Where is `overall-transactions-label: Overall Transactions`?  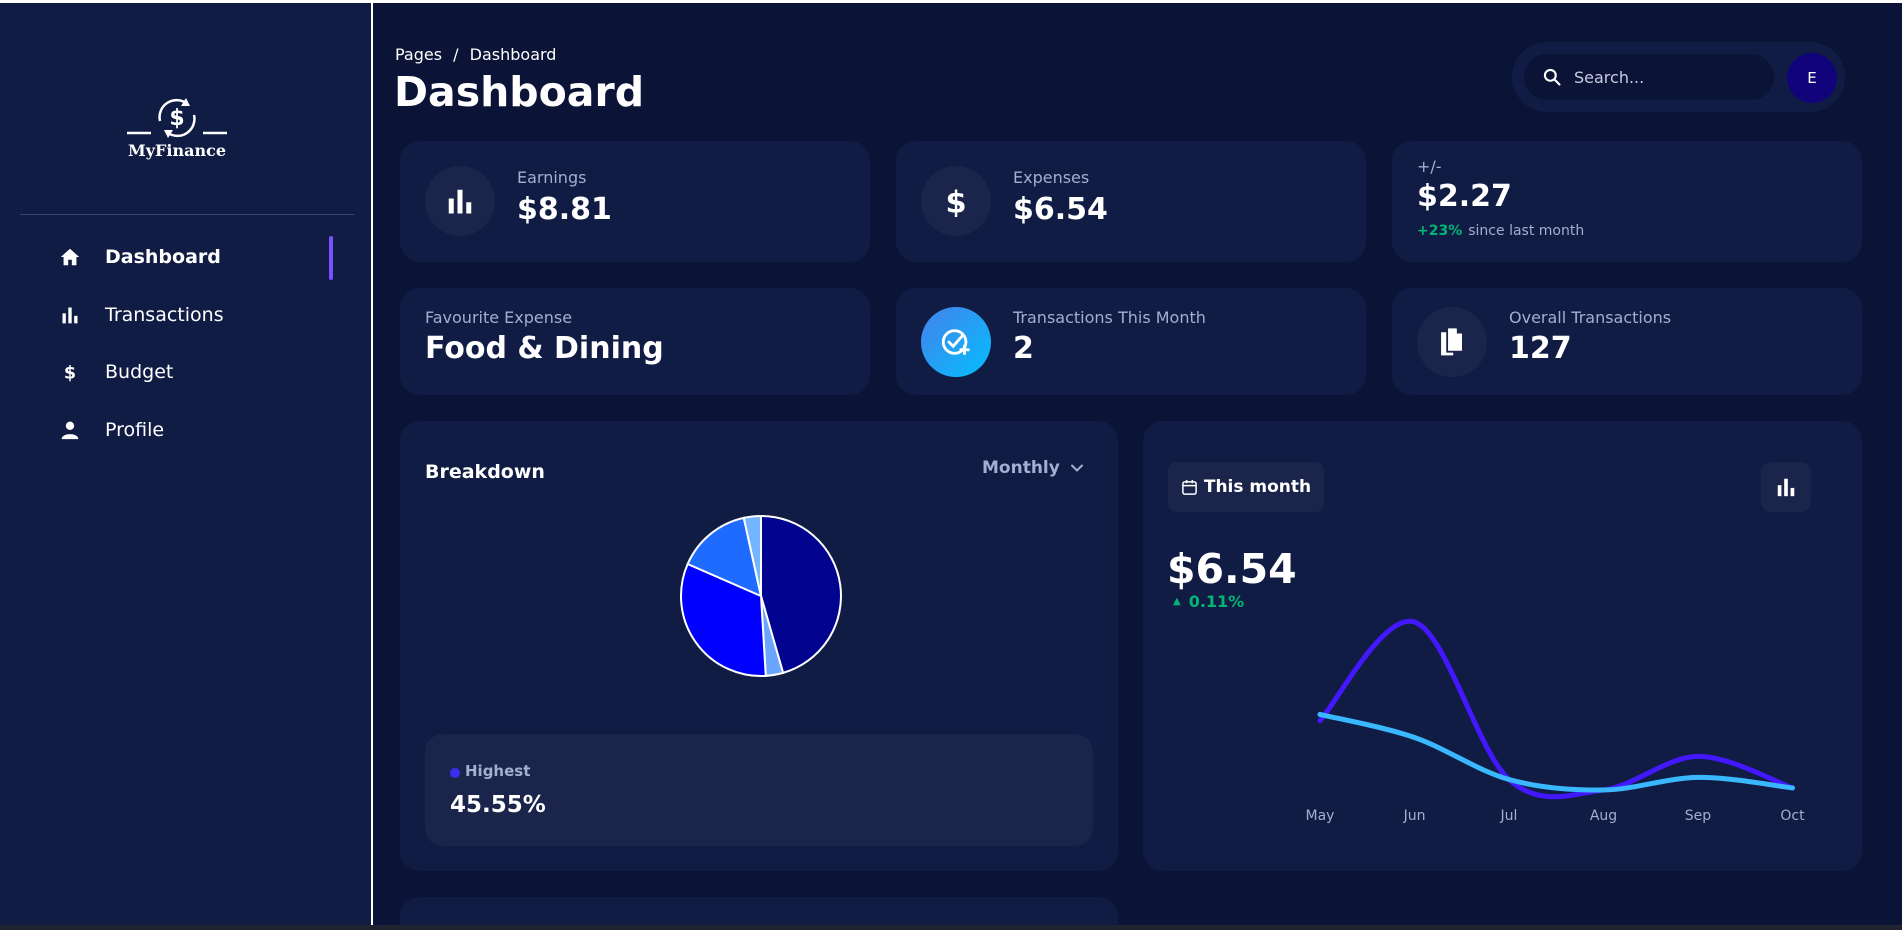
overall-transactions-label: Overall Transactions is located at coordinates (1590, 317).